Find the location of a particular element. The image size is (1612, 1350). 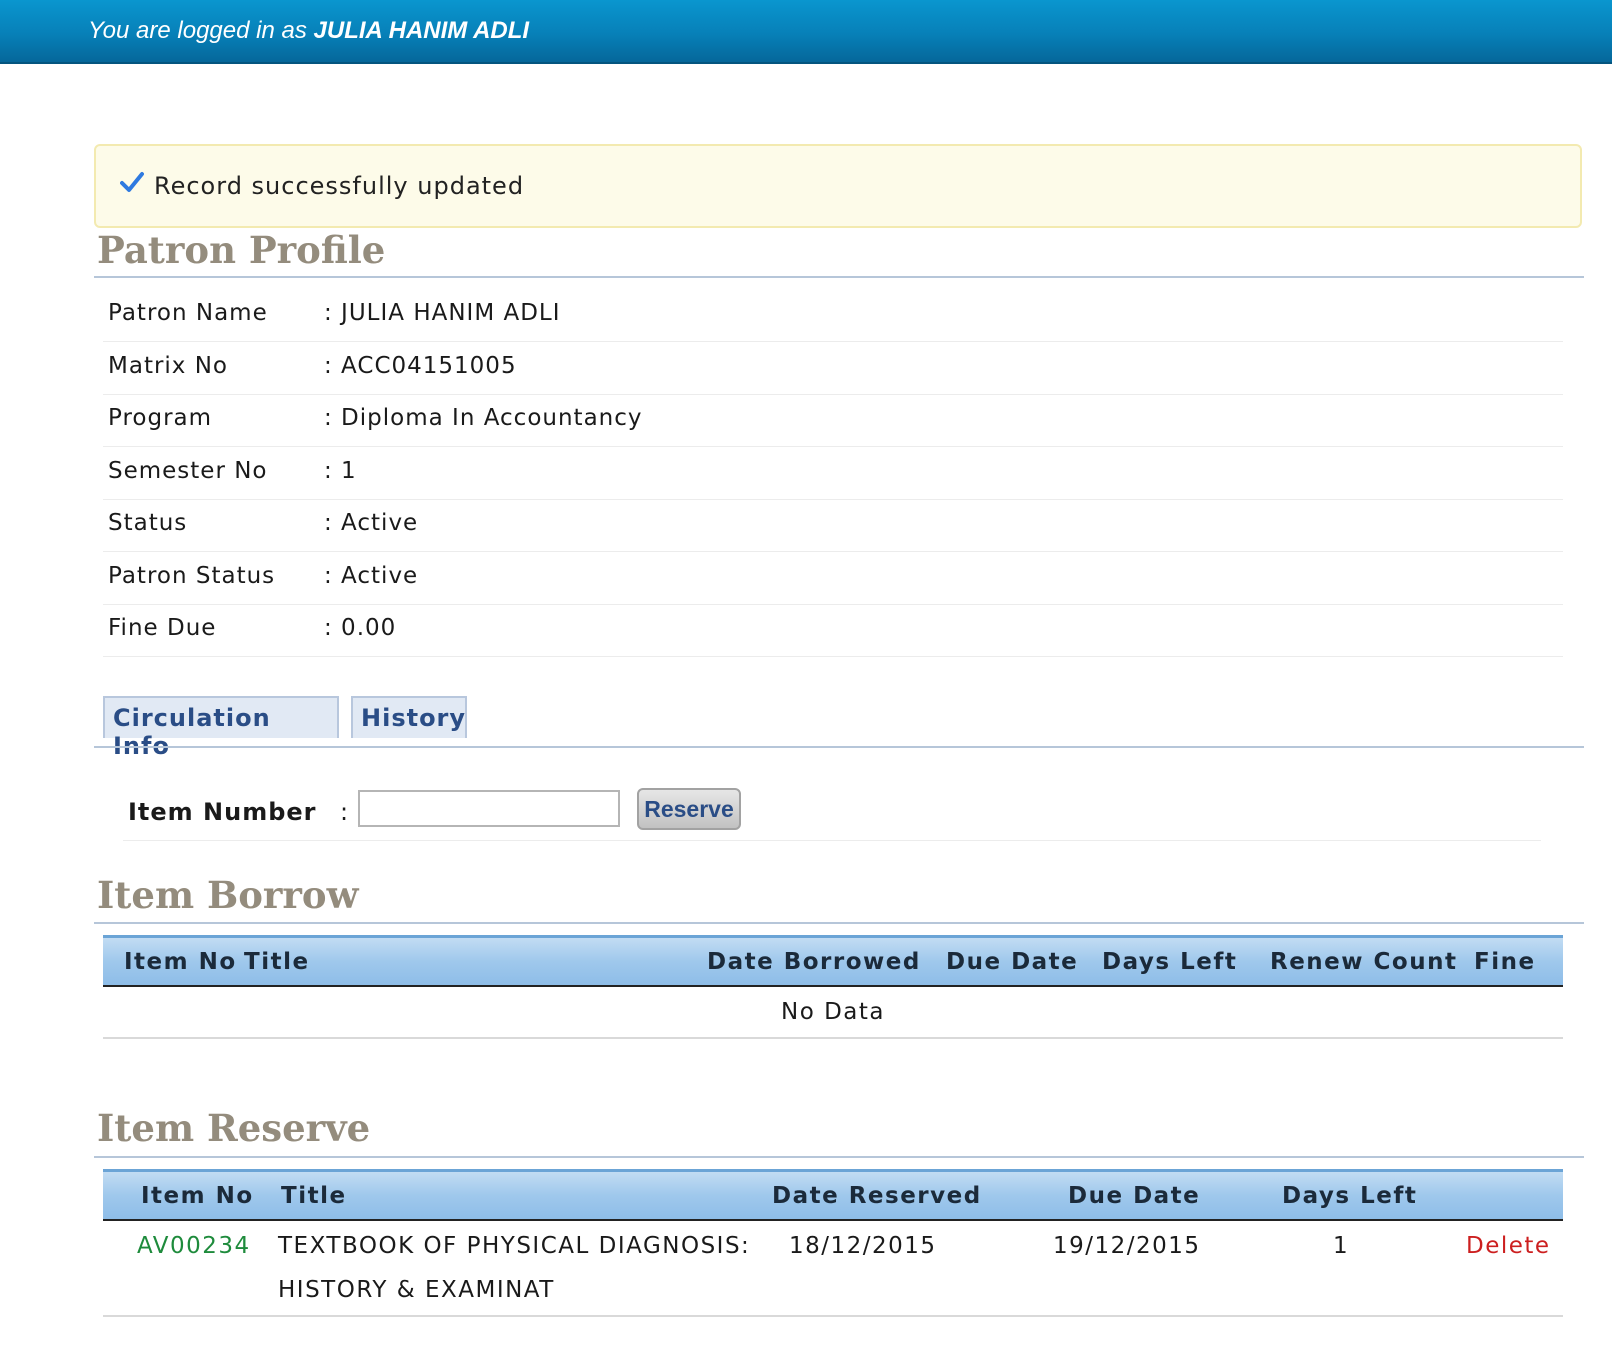

tab-circulation-info: Circulation Info is located at coordinates (221, 728).